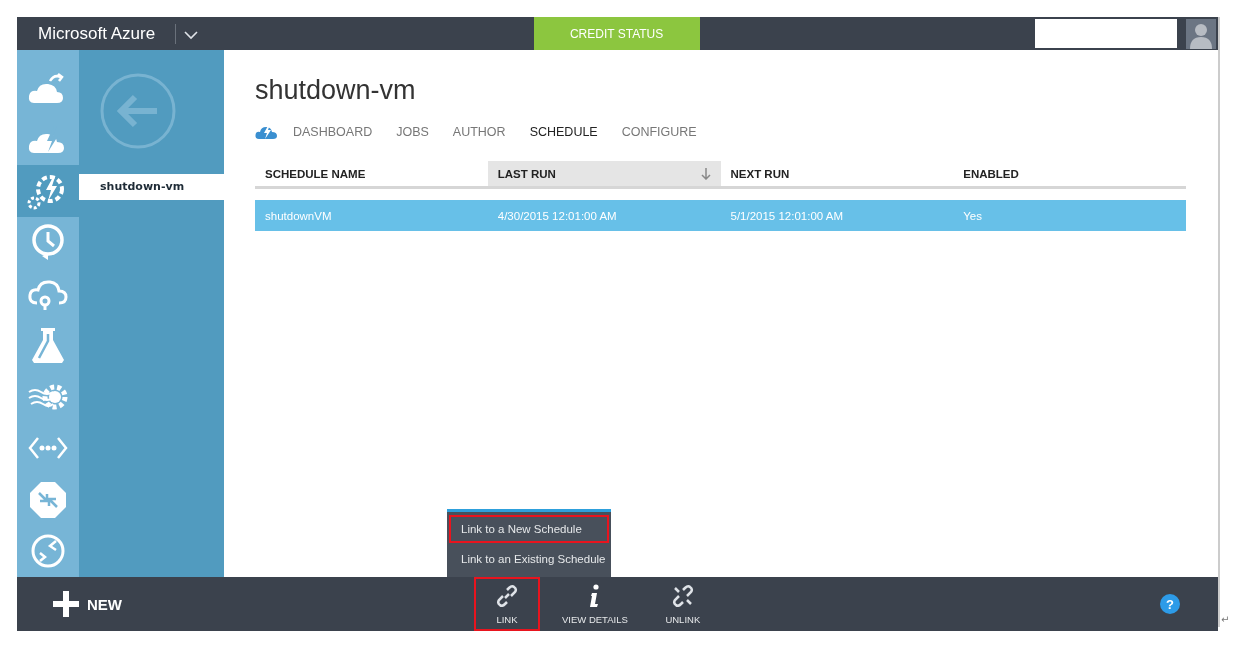 The image size is (1243, 653). What do you see at coordinates (331, 131) in the screenshot?
I see `tab: DASHBOARD` at bounding box center [331, 131].